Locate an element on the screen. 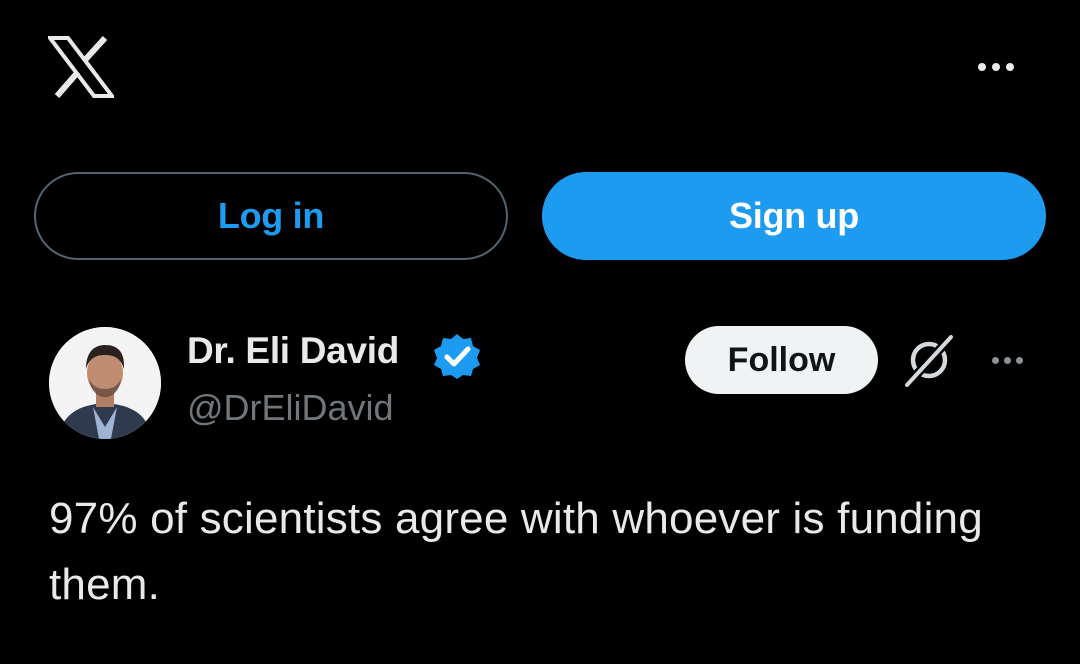  grok-icon is located at coordinates (929, 361).